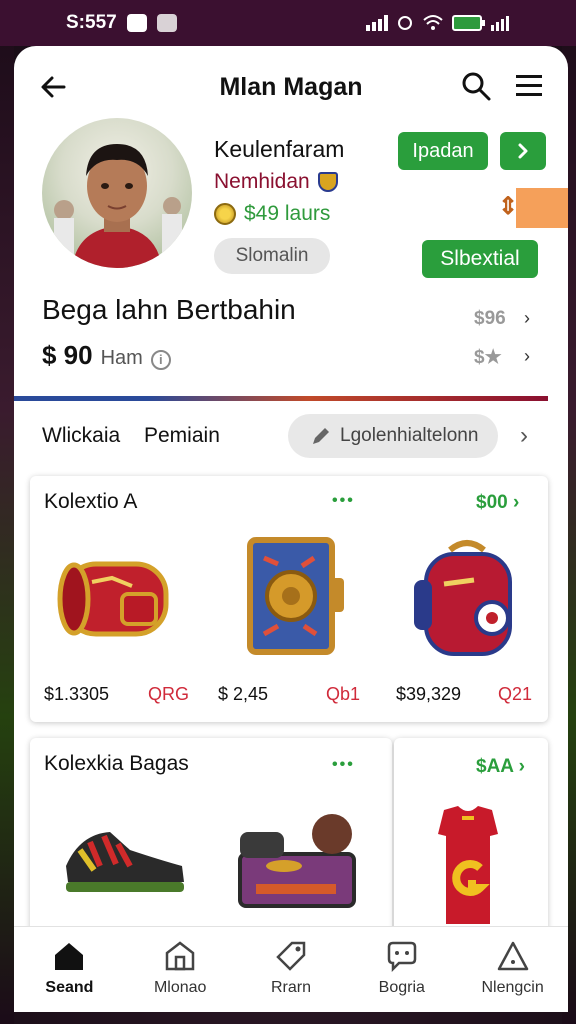 Image resolution: width=576 pixels, height=1024 pixels. I want to click on card-case-icon, so click(296, 596).